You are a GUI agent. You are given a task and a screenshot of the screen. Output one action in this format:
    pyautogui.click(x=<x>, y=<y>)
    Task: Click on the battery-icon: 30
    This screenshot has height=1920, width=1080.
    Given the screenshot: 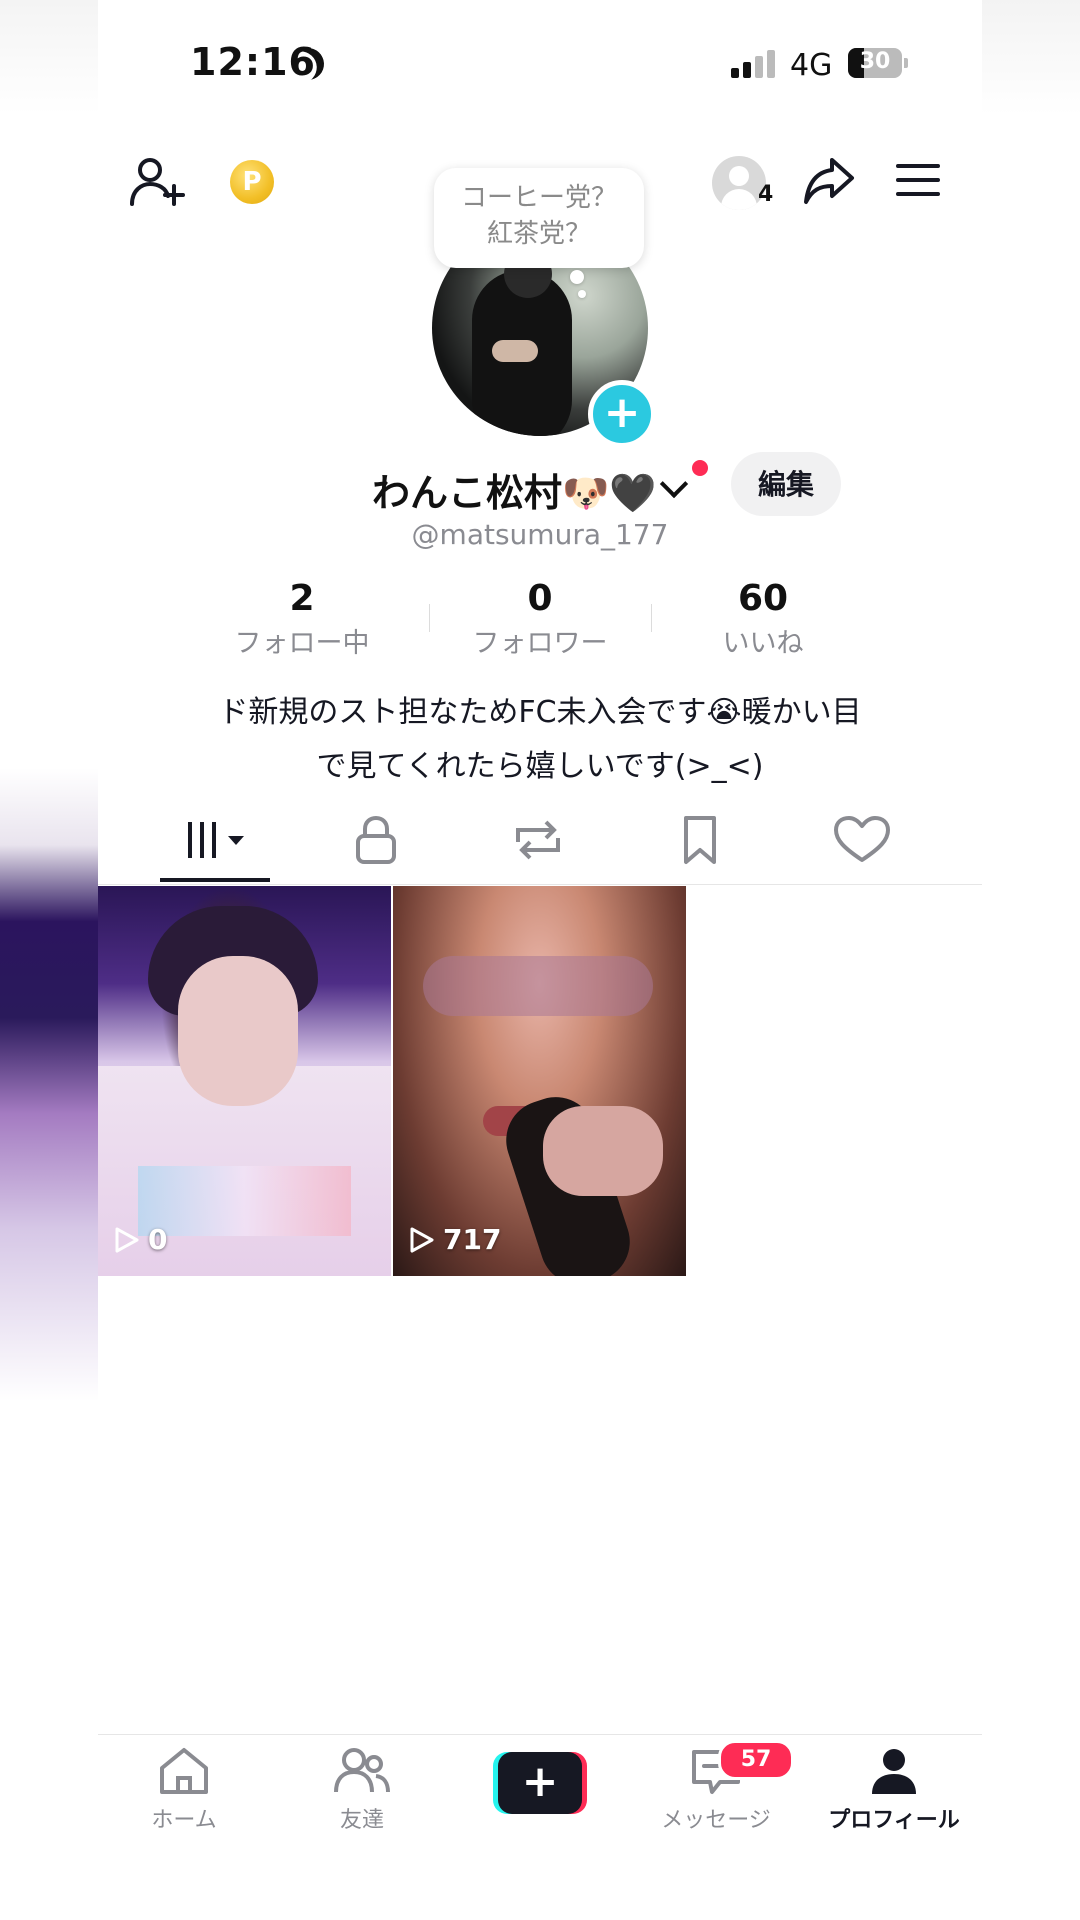 What is the action you would take?
    pyautogui.click(x=875, y=63)
    